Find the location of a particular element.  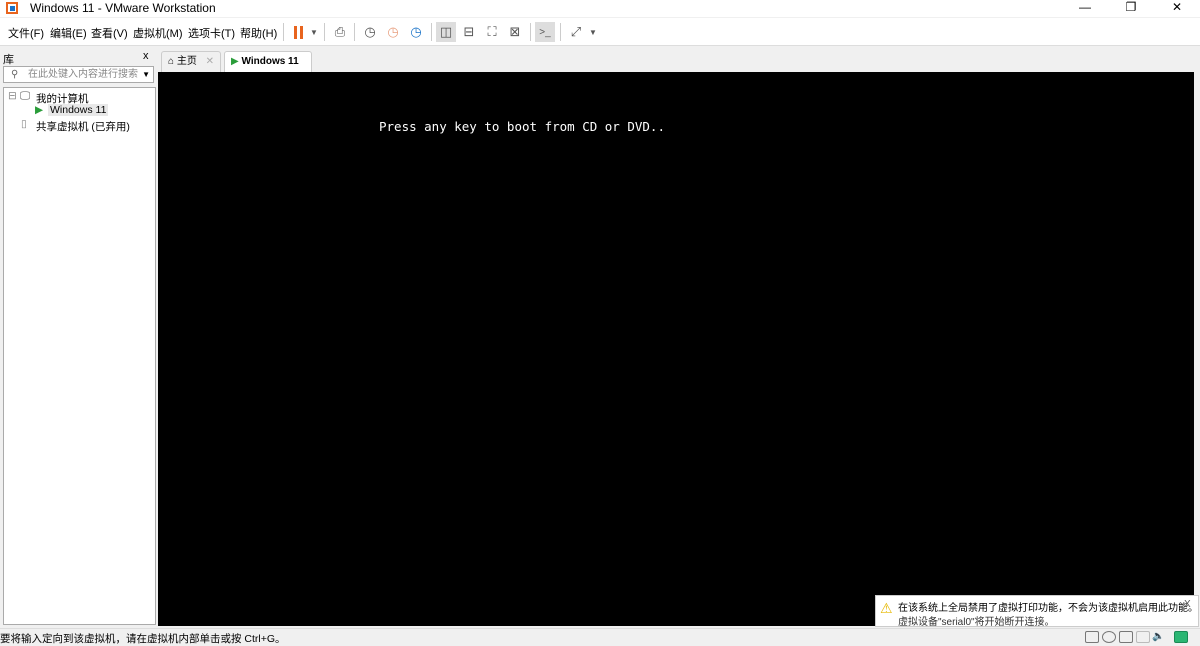

search-dropdown-icon: ▼ is located at coordinates (146, 74).